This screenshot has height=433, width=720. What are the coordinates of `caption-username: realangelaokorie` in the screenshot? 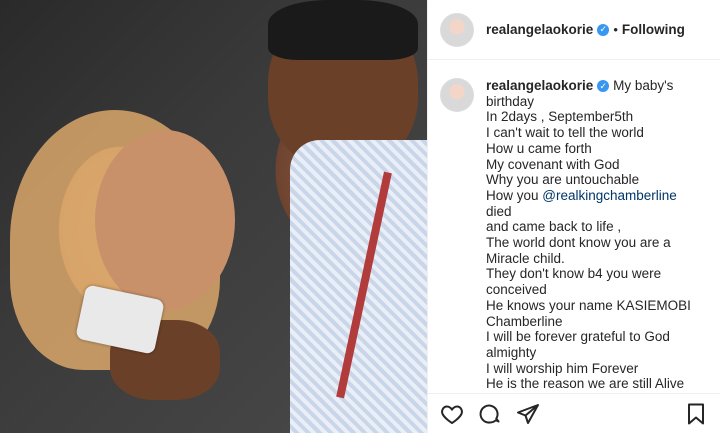 It's located at (539, 85).